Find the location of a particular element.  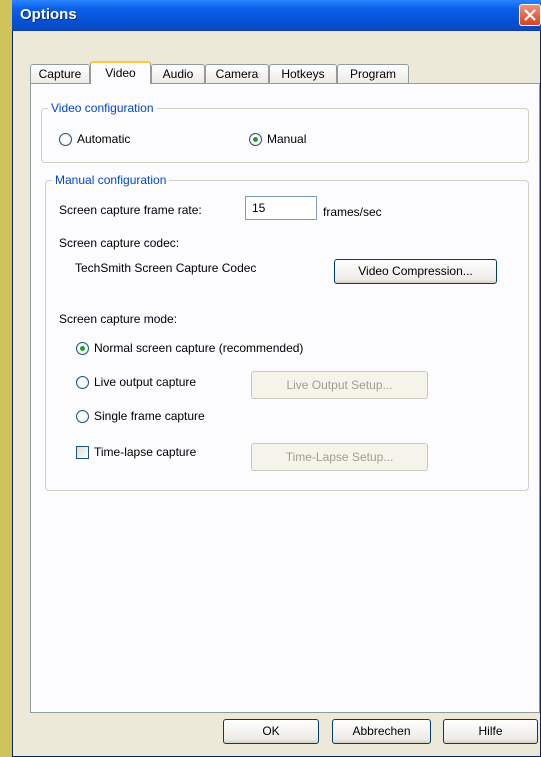

tab-capture: Capture is located at coordinates (60, 73).